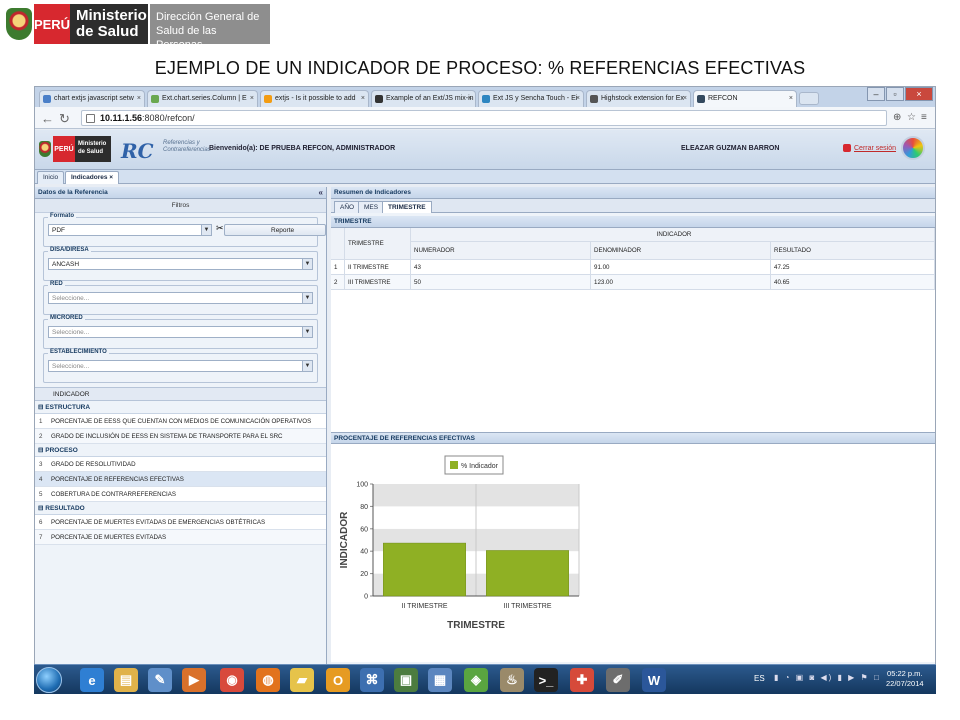 This screenshot has height=720, width=960. Describe the element at coordinates (847, 148) in the screenshot. I see `logout-icon` at that location.